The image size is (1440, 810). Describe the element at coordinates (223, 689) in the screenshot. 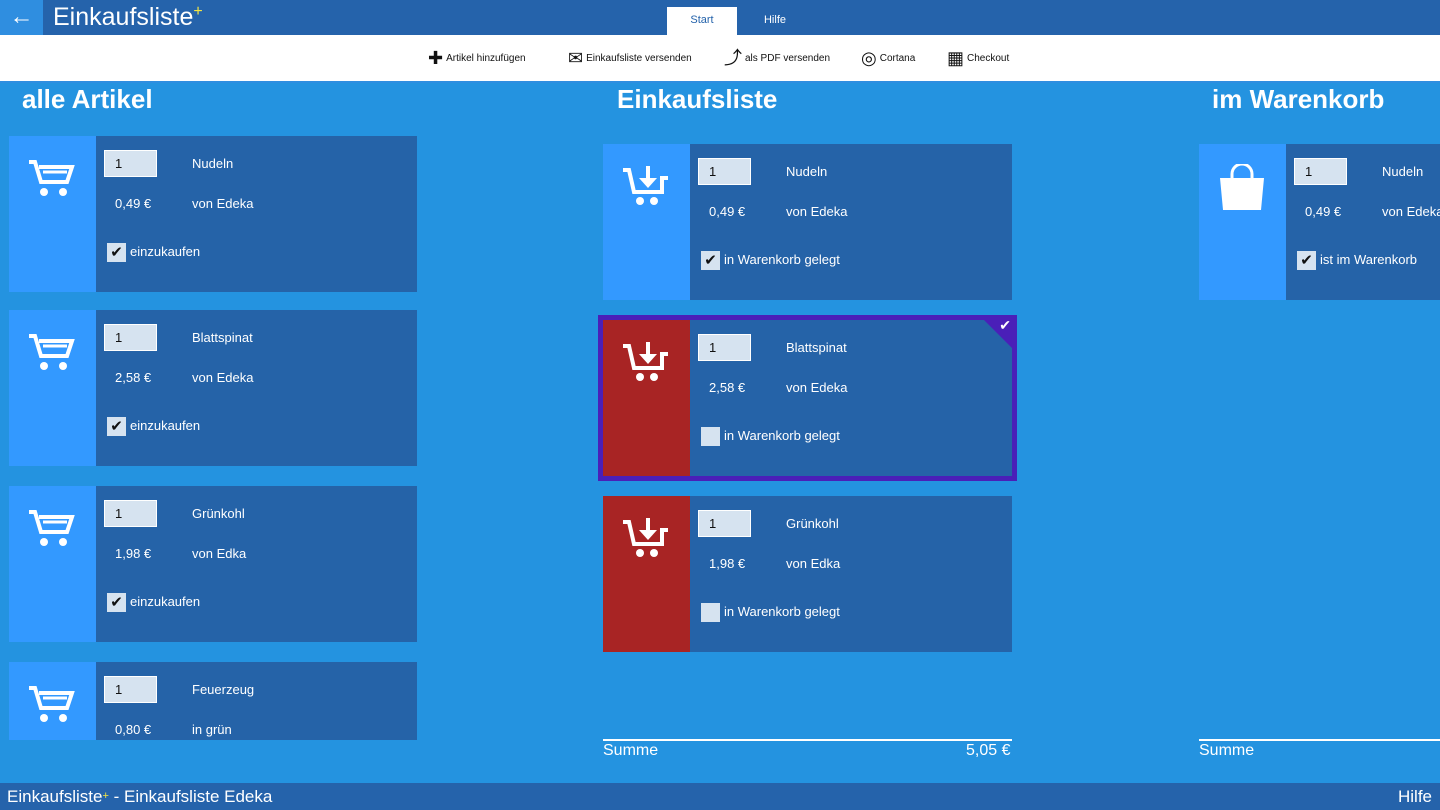

I see `item-name: Feuerzeug` at that location.